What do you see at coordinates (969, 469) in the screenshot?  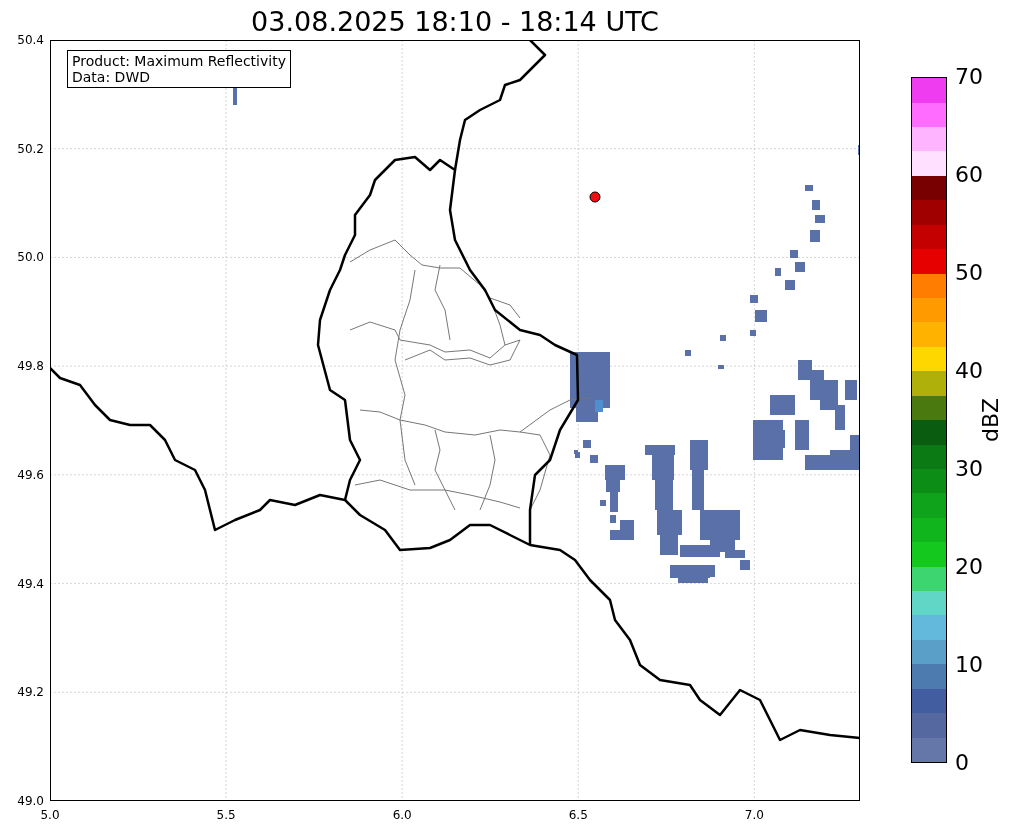 I see `colorbar-tick-label: 30` at bounding box center [969, 469].